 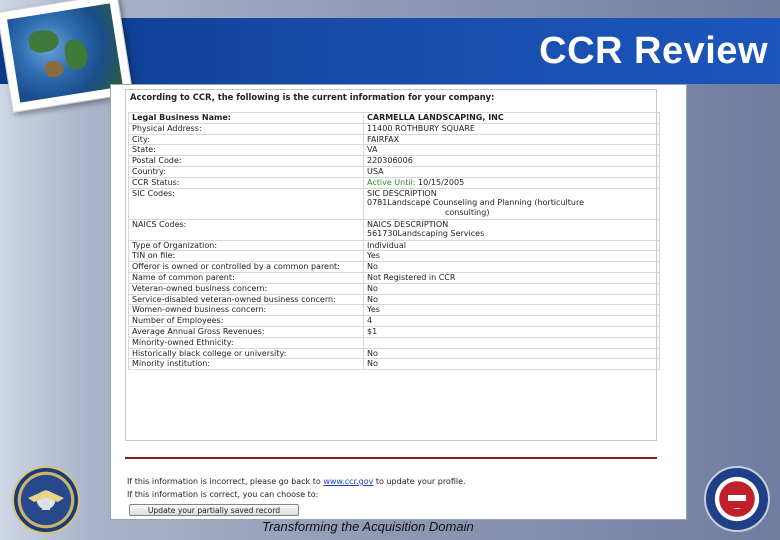 What do you see at coordinates (511, 321) in the screenshot?
I see `row-value: 4` at bounding box center [511, 321].